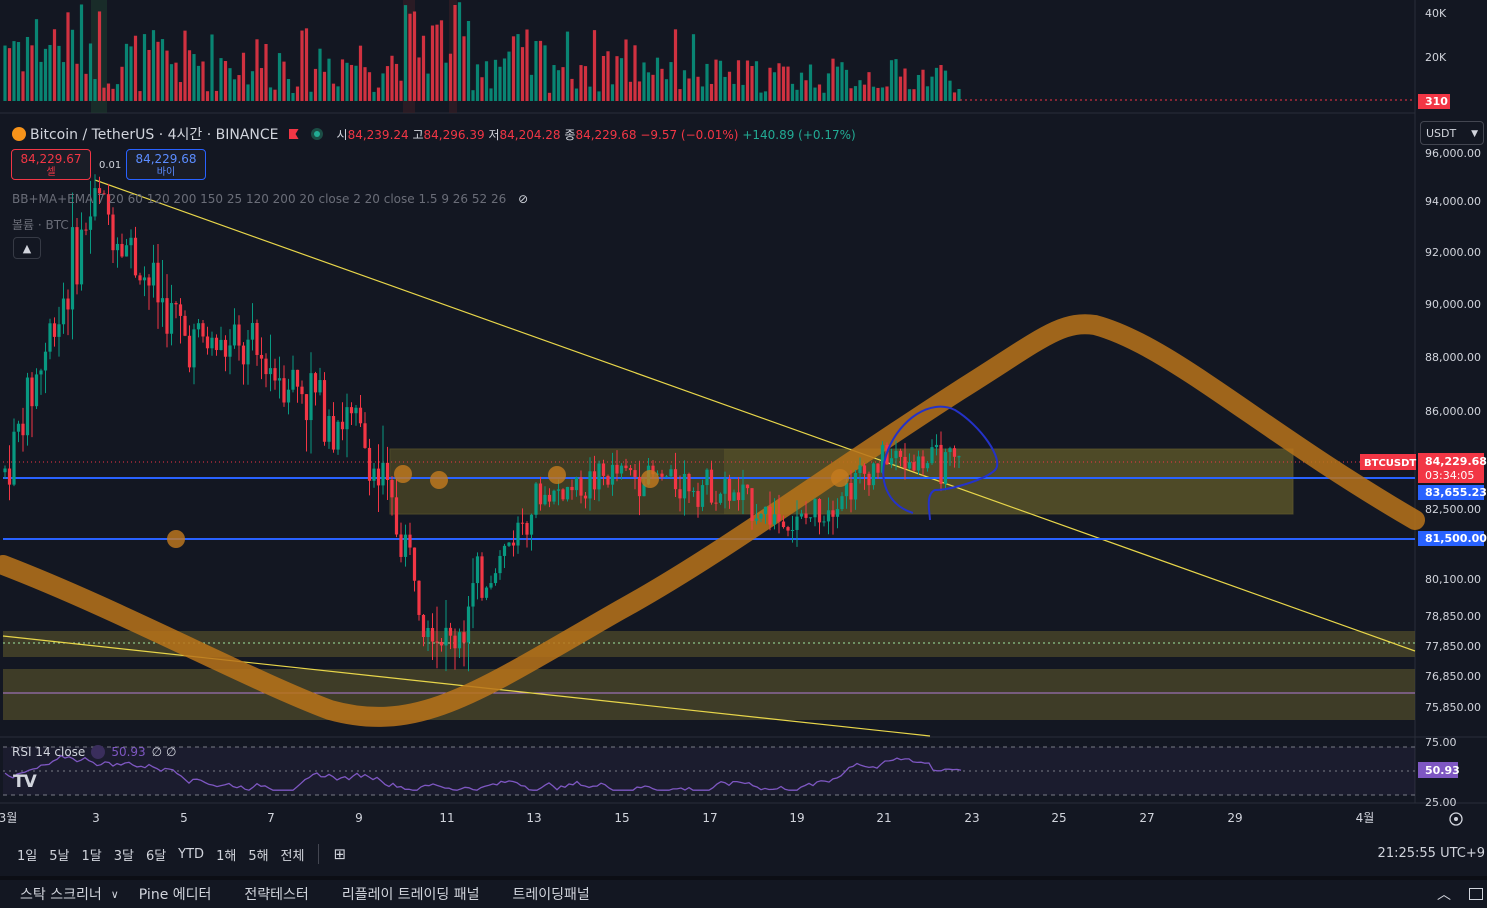 The height and width of the screenshot is (908, 1487). Describe the element at coordinates (1453, 646) in the screenshot. I see `price-axis-label: 77,850.00` at that location.